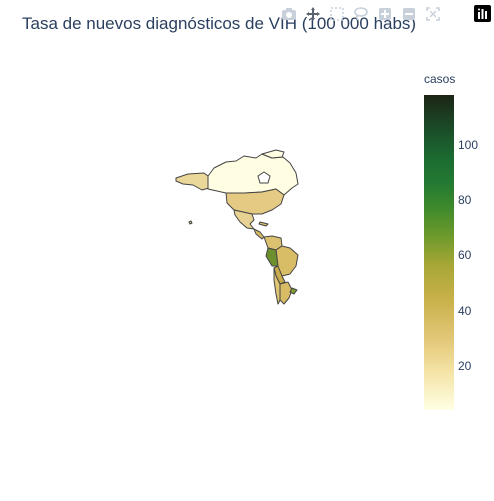 The image size is (494, 501). Describe the element at coordinates (272, 257) in the screenshot. I see `region-peru` at that location.